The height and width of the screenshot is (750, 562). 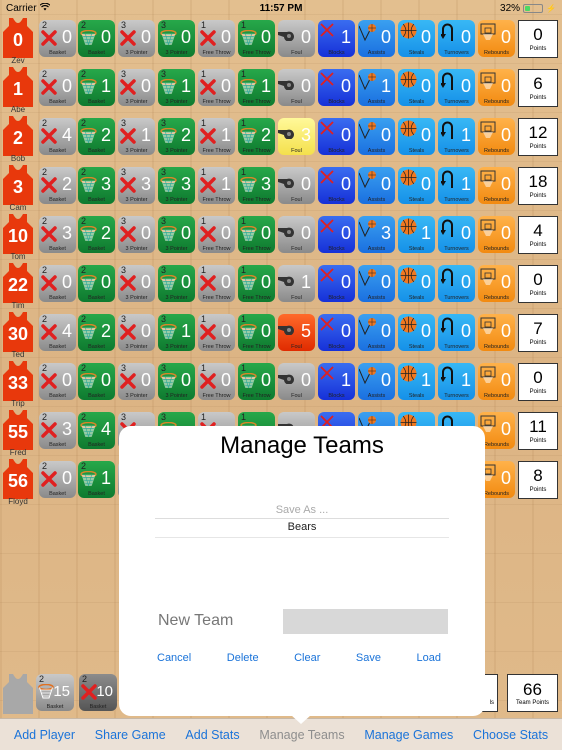 What do you see at coordinates (55, 692) in the screenshot?
I see `total-basket-made-tile: 2 15 Basket` at bounding box center [55, 692].